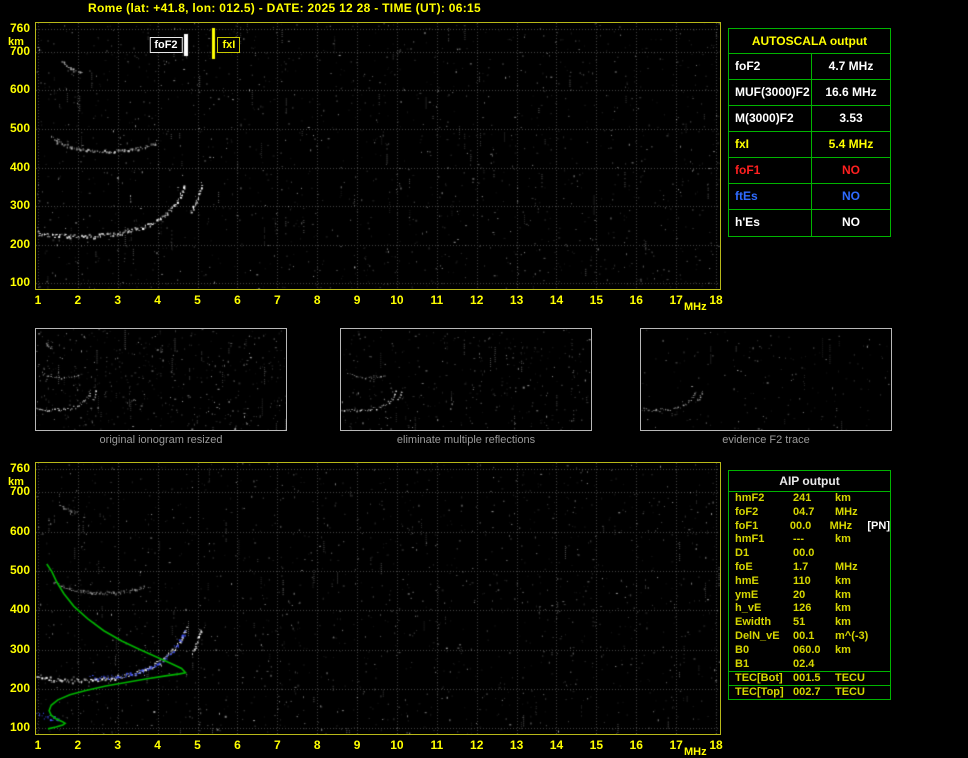 This screenshot has height=758, width=968. Describe the element at coordinates (759, 678) in the screenshot. I see `aip-param: TEC[Bot]` at that location.